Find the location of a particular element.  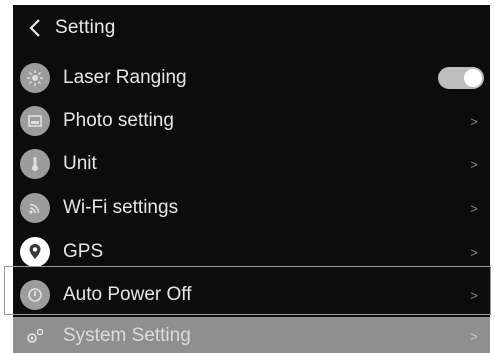

power-icon is located at coordinates (35, 295).